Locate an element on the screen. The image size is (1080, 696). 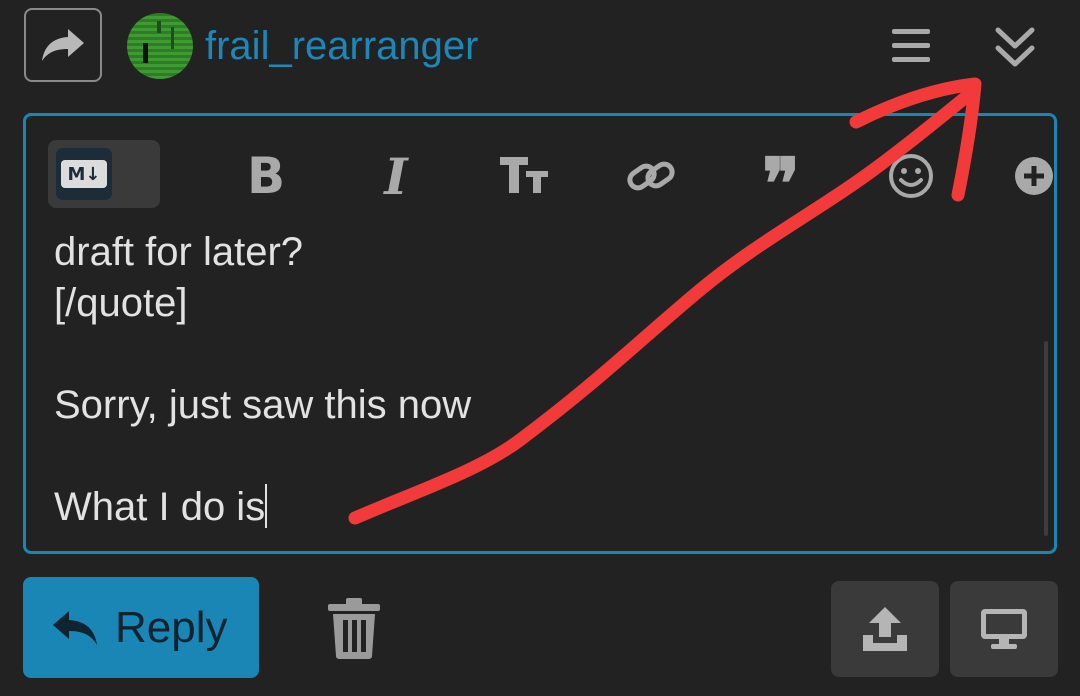
heading-button is located at coordinates (524, 176).